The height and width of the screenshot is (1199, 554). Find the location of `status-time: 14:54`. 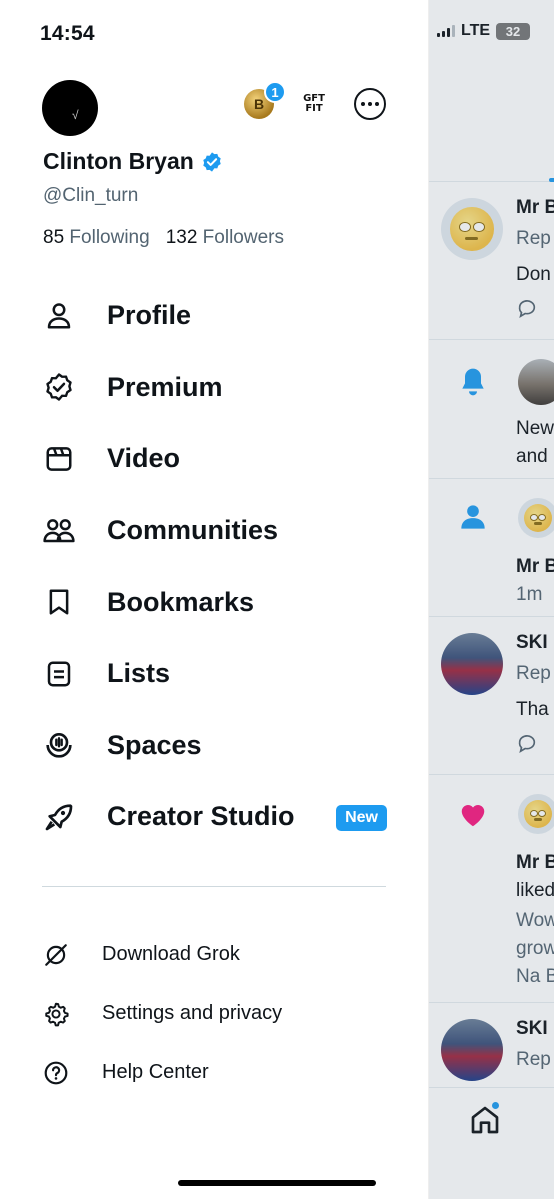

status-time: 14:54 is located at coordinates (67, 33).